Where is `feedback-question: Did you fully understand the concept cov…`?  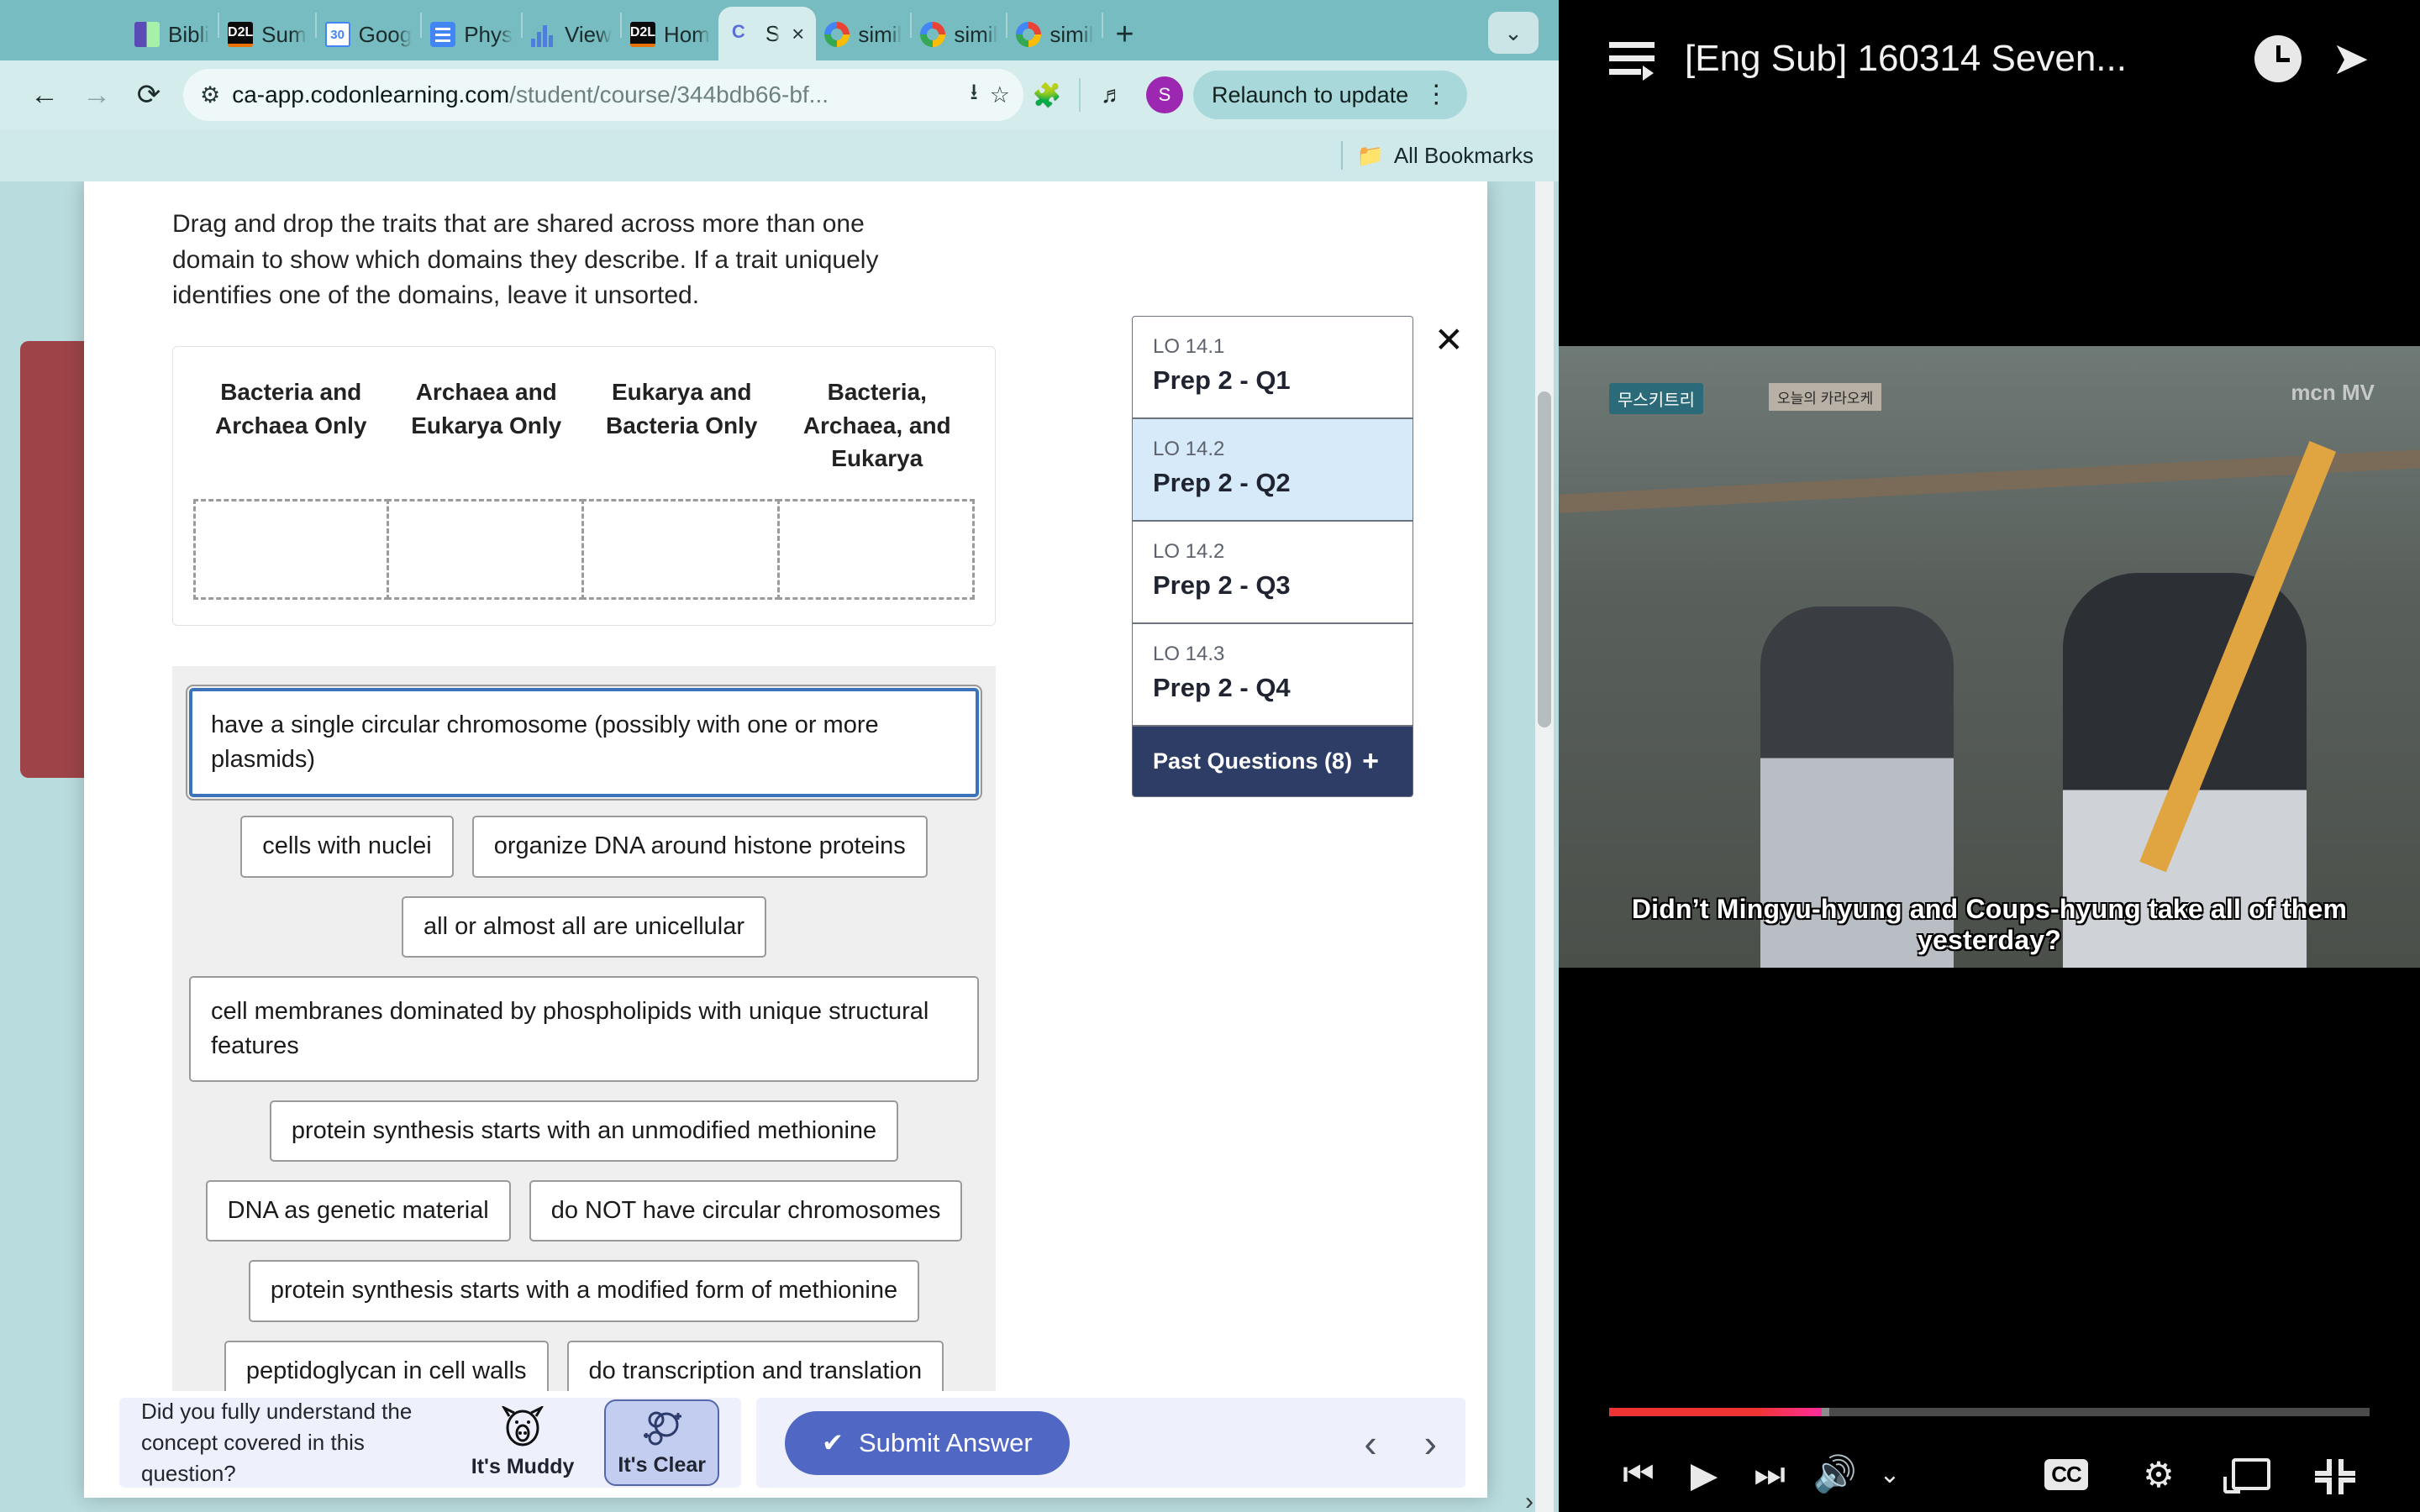 feedback-question: Did you fully understand the concept cov… is located at coordinates (277, 1442).